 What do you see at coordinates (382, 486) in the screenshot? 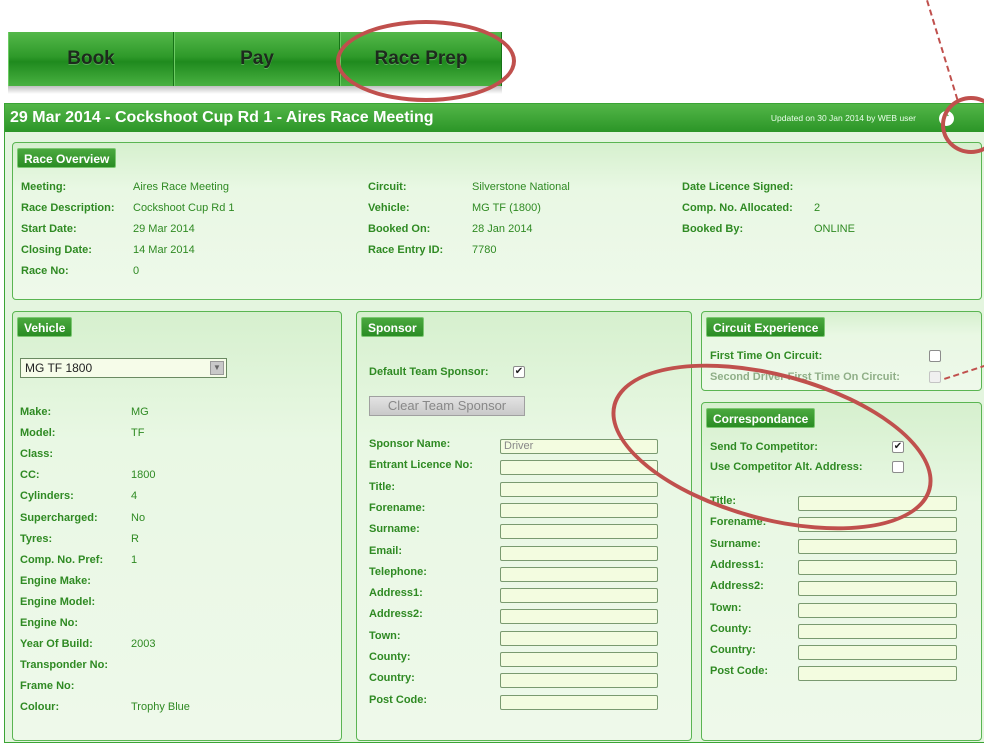
I see `sponsor-field-label: Title:` at bounding box center [382, 486].